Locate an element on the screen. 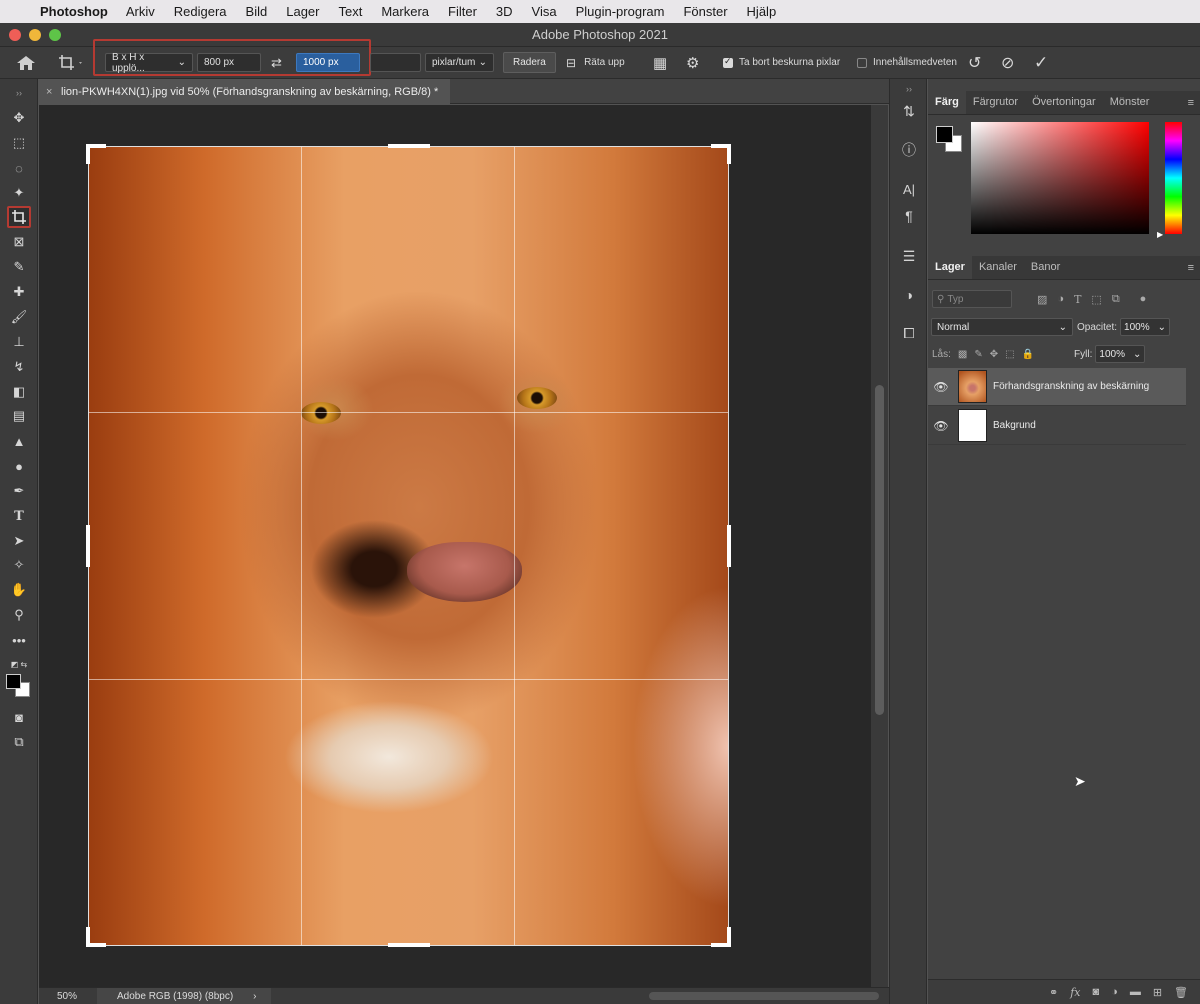  properties-panel-icon: ◑ is located at coordinates (909, 295).